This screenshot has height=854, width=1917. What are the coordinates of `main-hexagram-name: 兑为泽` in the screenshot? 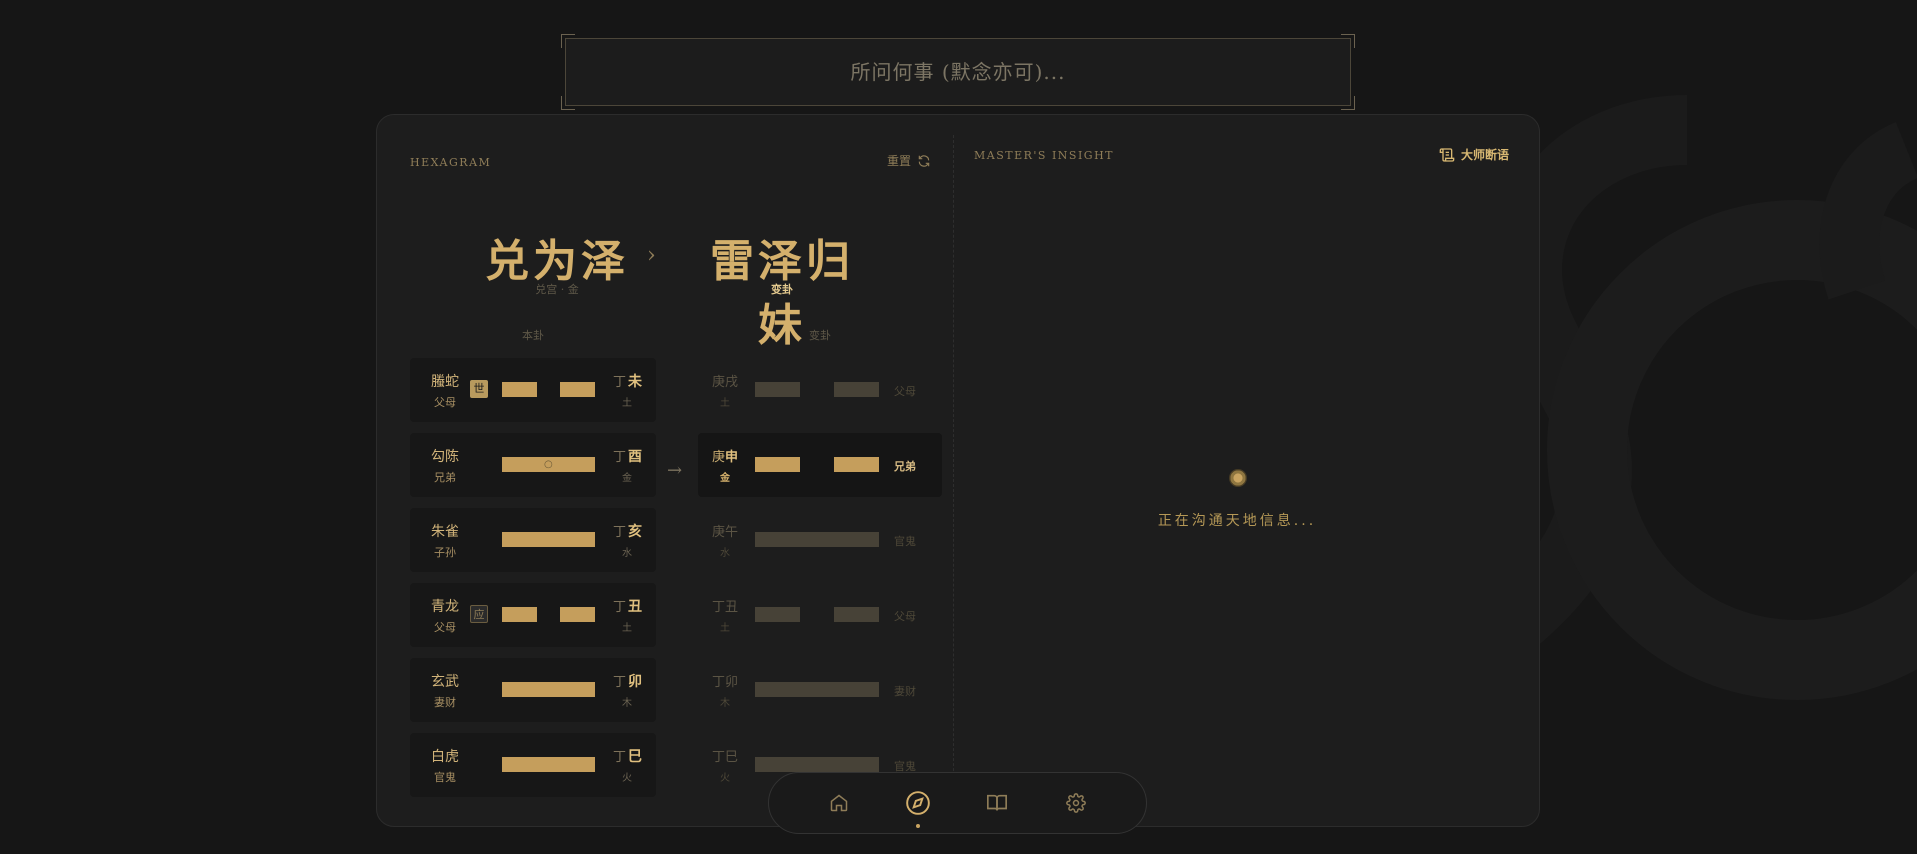 It's located at (557, 261).